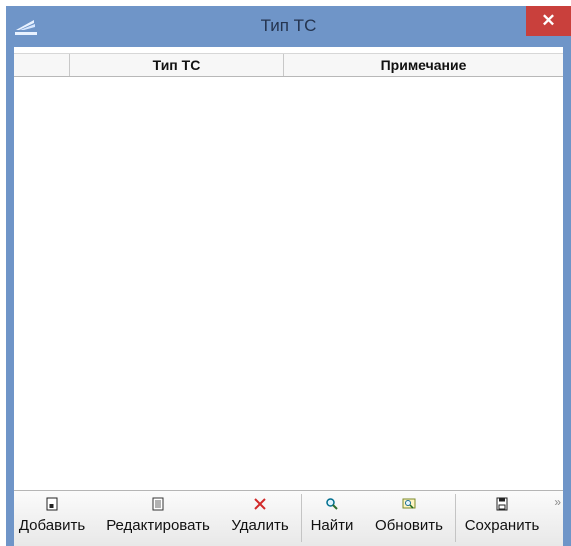 Image resolution: width=571 pixels, height=546 pixels. I want to click on window-title: Тип ТС, so click(288, 25).